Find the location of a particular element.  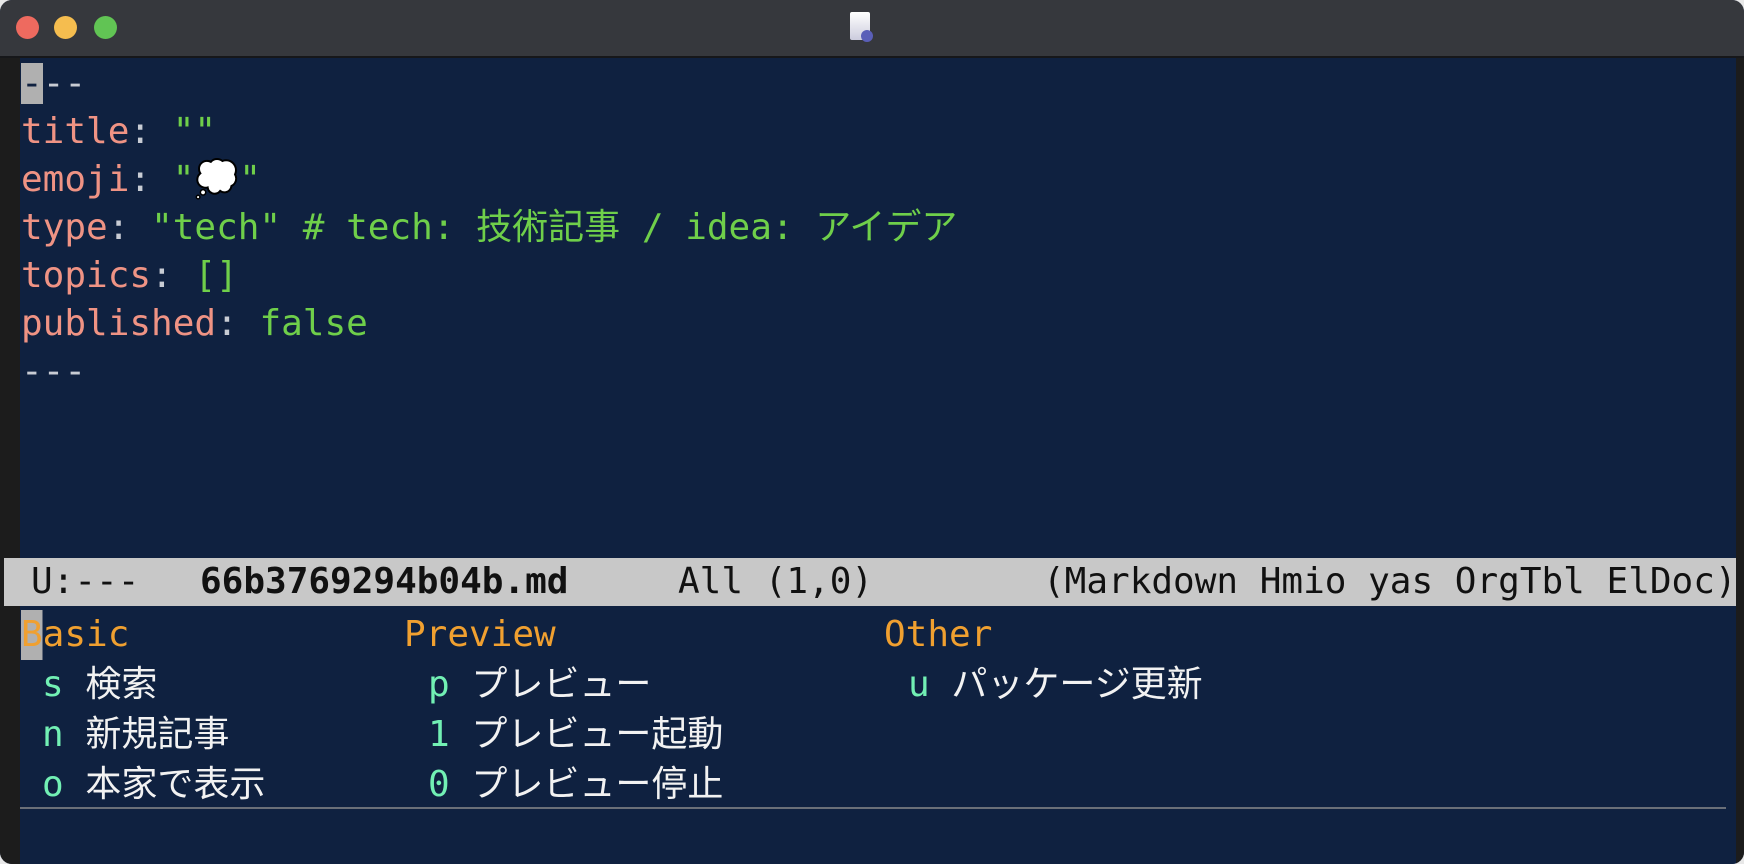

zoom-button is located at coordinates (105, 27).